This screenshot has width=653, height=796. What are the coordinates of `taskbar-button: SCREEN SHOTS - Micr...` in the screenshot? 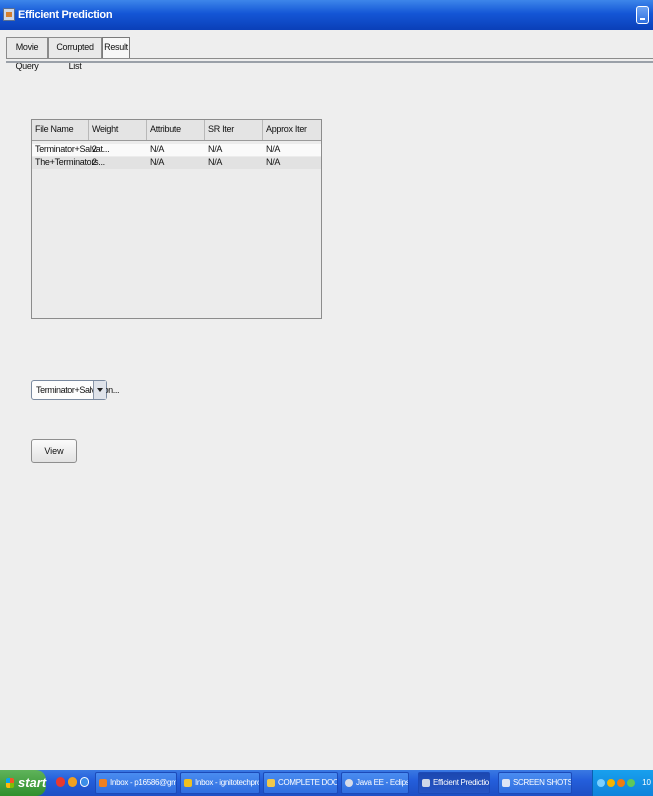 It's located at (535, 783).